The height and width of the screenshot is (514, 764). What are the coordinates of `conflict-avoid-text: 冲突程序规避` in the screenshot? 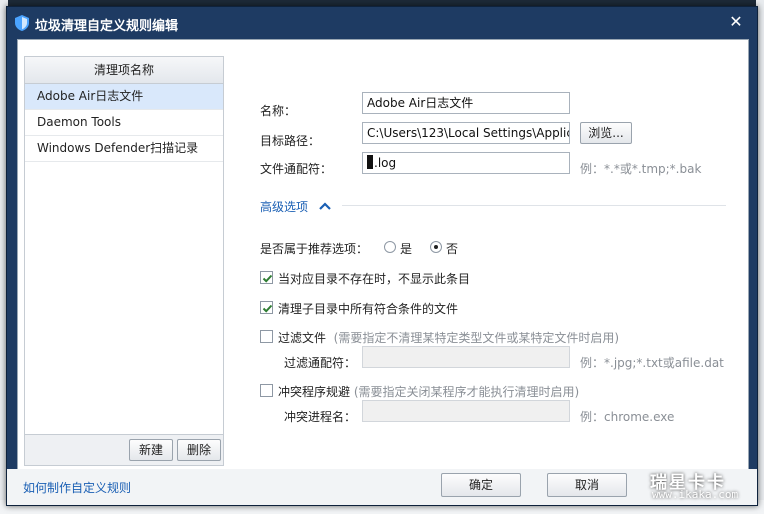 It's located at (314, 392).